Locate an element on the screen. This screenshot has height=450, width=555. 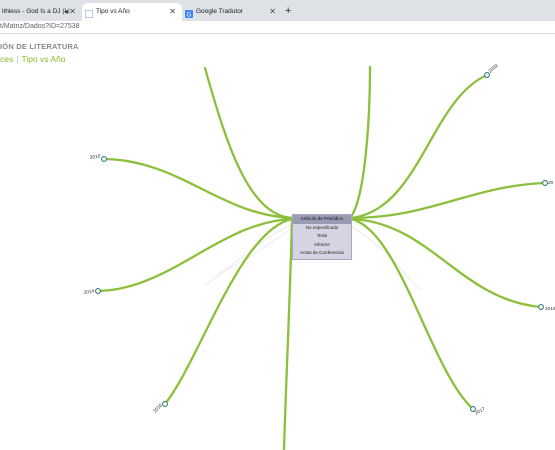
link-top-left is located at coordinates (248, 143).